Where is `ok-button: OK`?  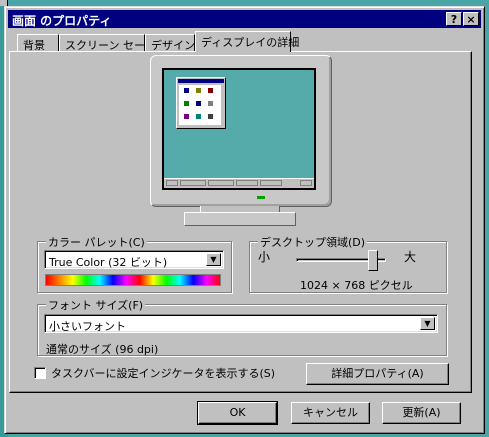 ok-button: OK is located at coordinates (237, 413).